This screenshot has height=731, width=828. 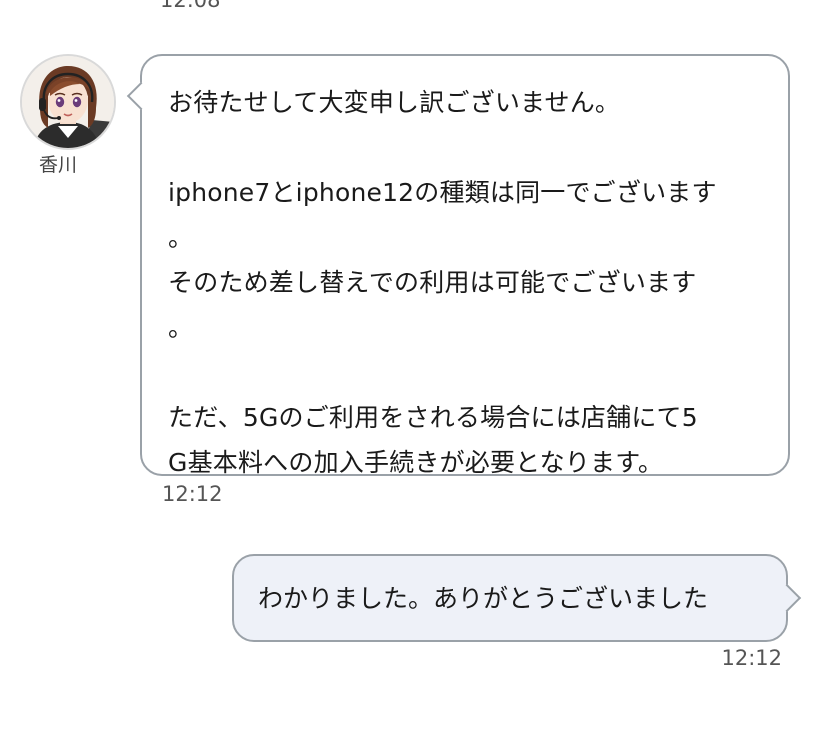 I want to click on agent-avatar, so click(x=68, y=102).